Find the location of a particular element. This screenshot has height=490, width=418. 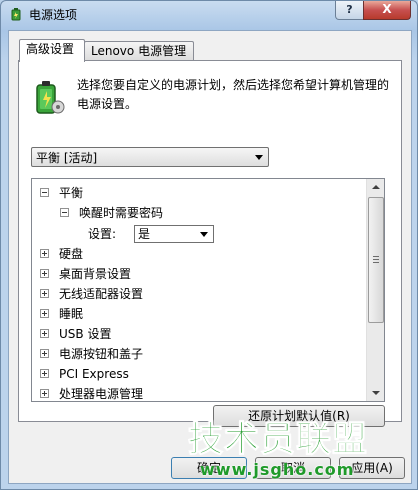

power-plan-selected-value: 平衡 [活动] is located at coordinates (67, 158).